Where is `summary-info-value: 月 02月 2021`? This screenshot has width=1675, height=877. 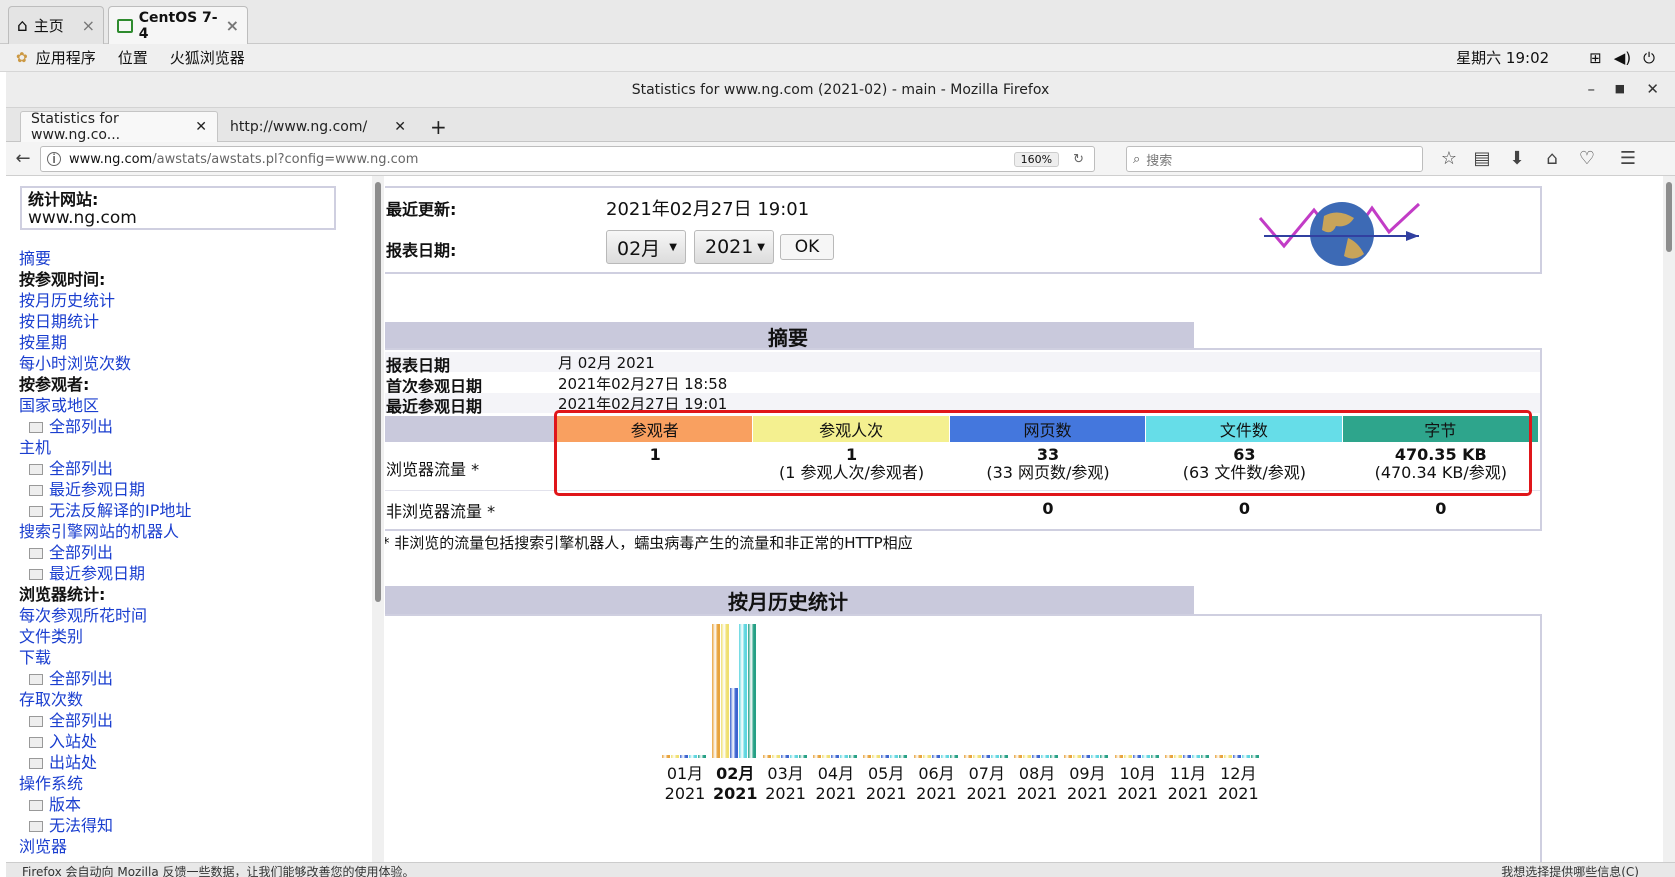 summary-info-value: 月 02月 2021 is located at coordinates (606, 363).